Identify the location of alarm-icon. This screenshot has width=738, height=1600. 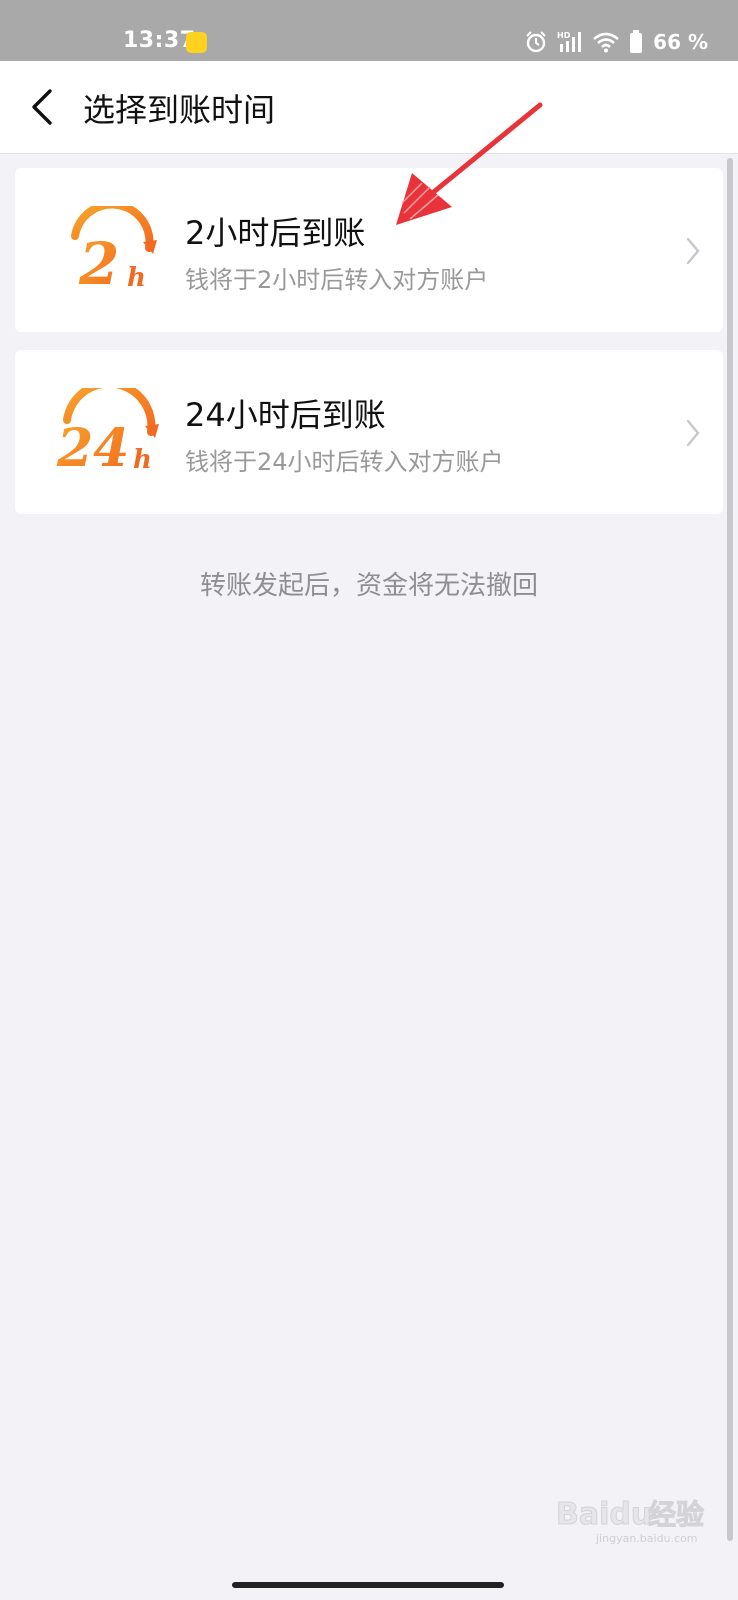
(536, 42).